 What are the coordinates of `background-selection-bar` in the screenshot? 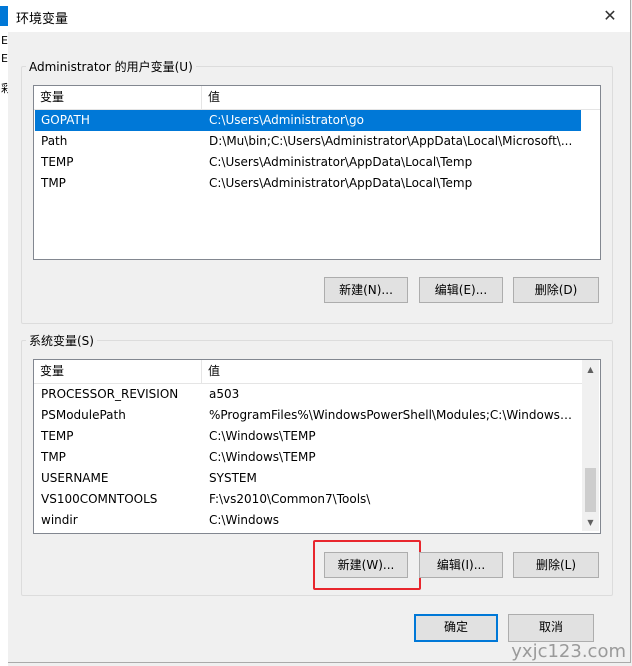 It's located at (4, 16).